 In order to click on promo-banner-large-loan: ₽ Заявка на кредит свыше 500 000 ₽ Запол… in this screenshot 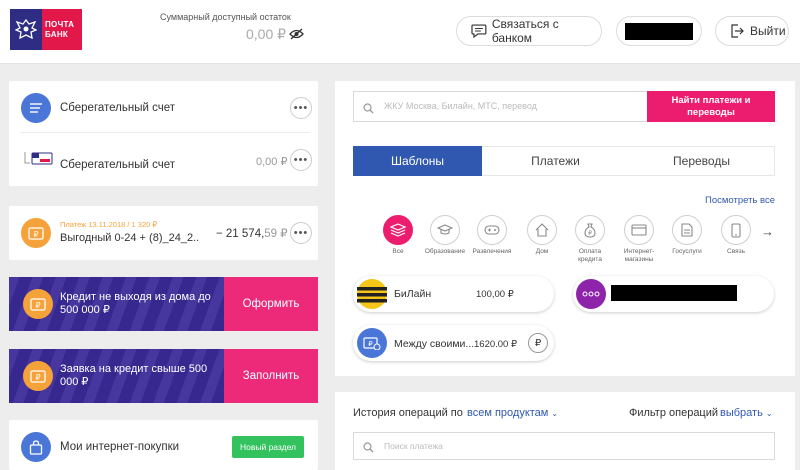, I will do `click(163, 376)`.